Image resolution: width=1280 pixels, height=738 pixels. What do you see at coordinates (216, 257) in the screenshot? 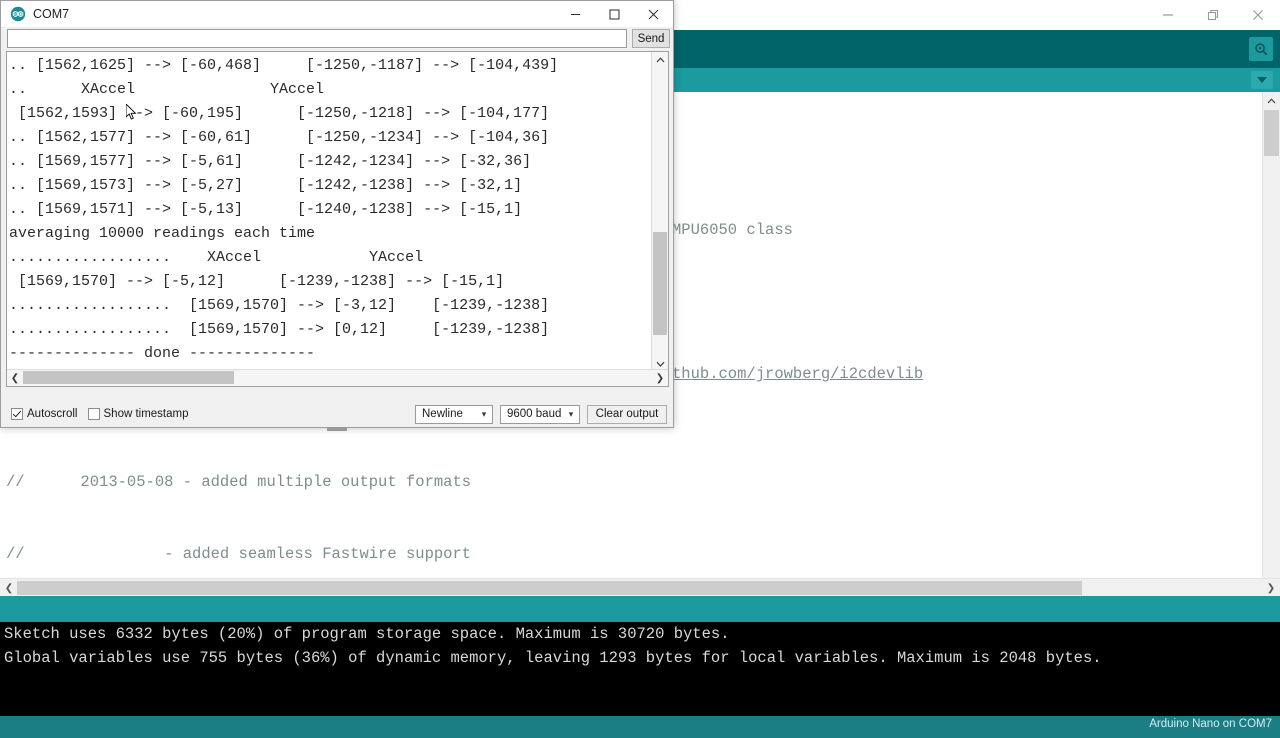
I see `serial-line: .................. XAccel YAccel` at bounding box center [216, 257].